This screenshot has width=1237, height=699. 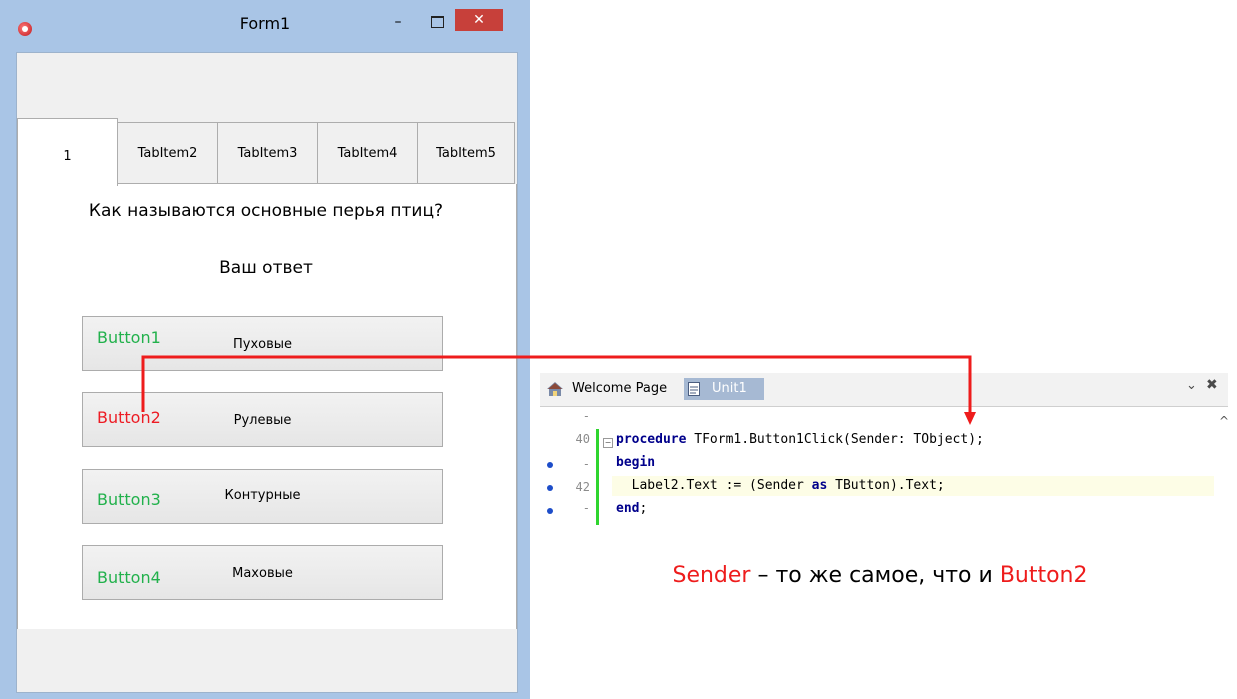 What do you see at coordinates (1043, 575) in the screenshot?
I see `caption-button: Button2` at bounding box center [1043, 575].